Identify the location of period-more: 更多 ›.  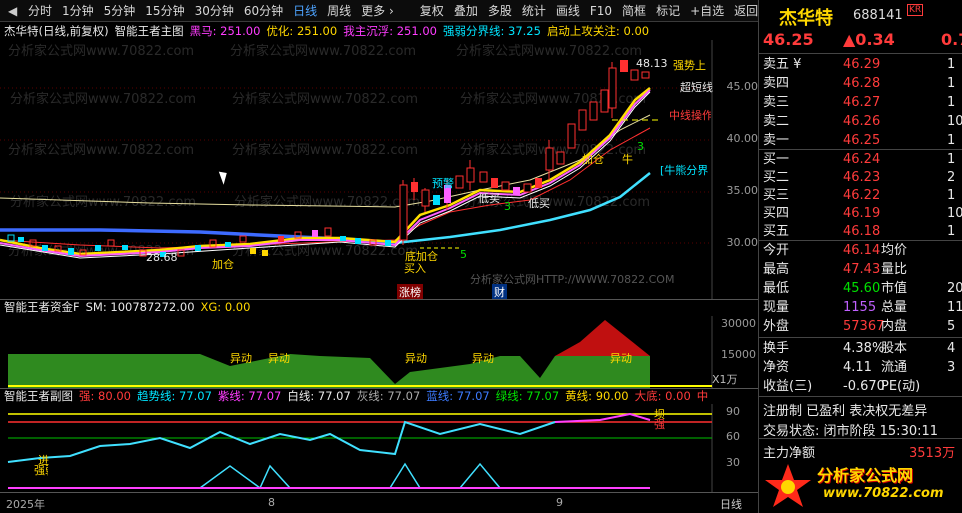
(377, 11).